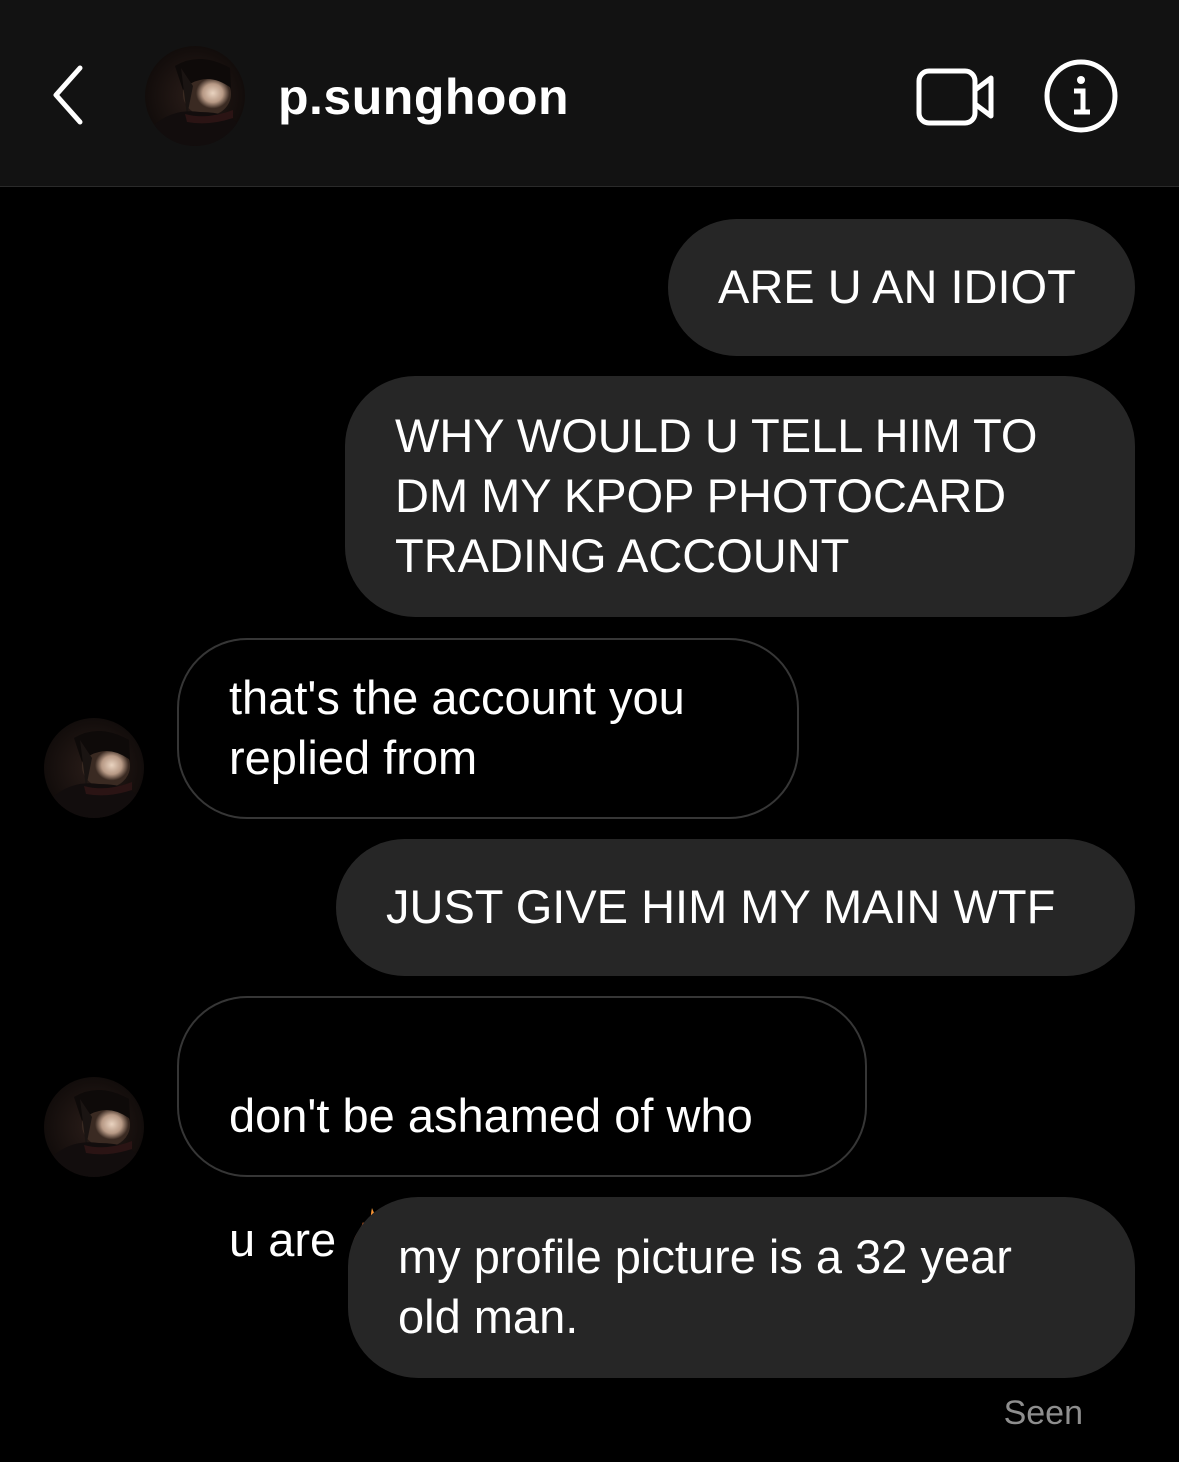  I want to click on info-icon, so click(1081, 96).